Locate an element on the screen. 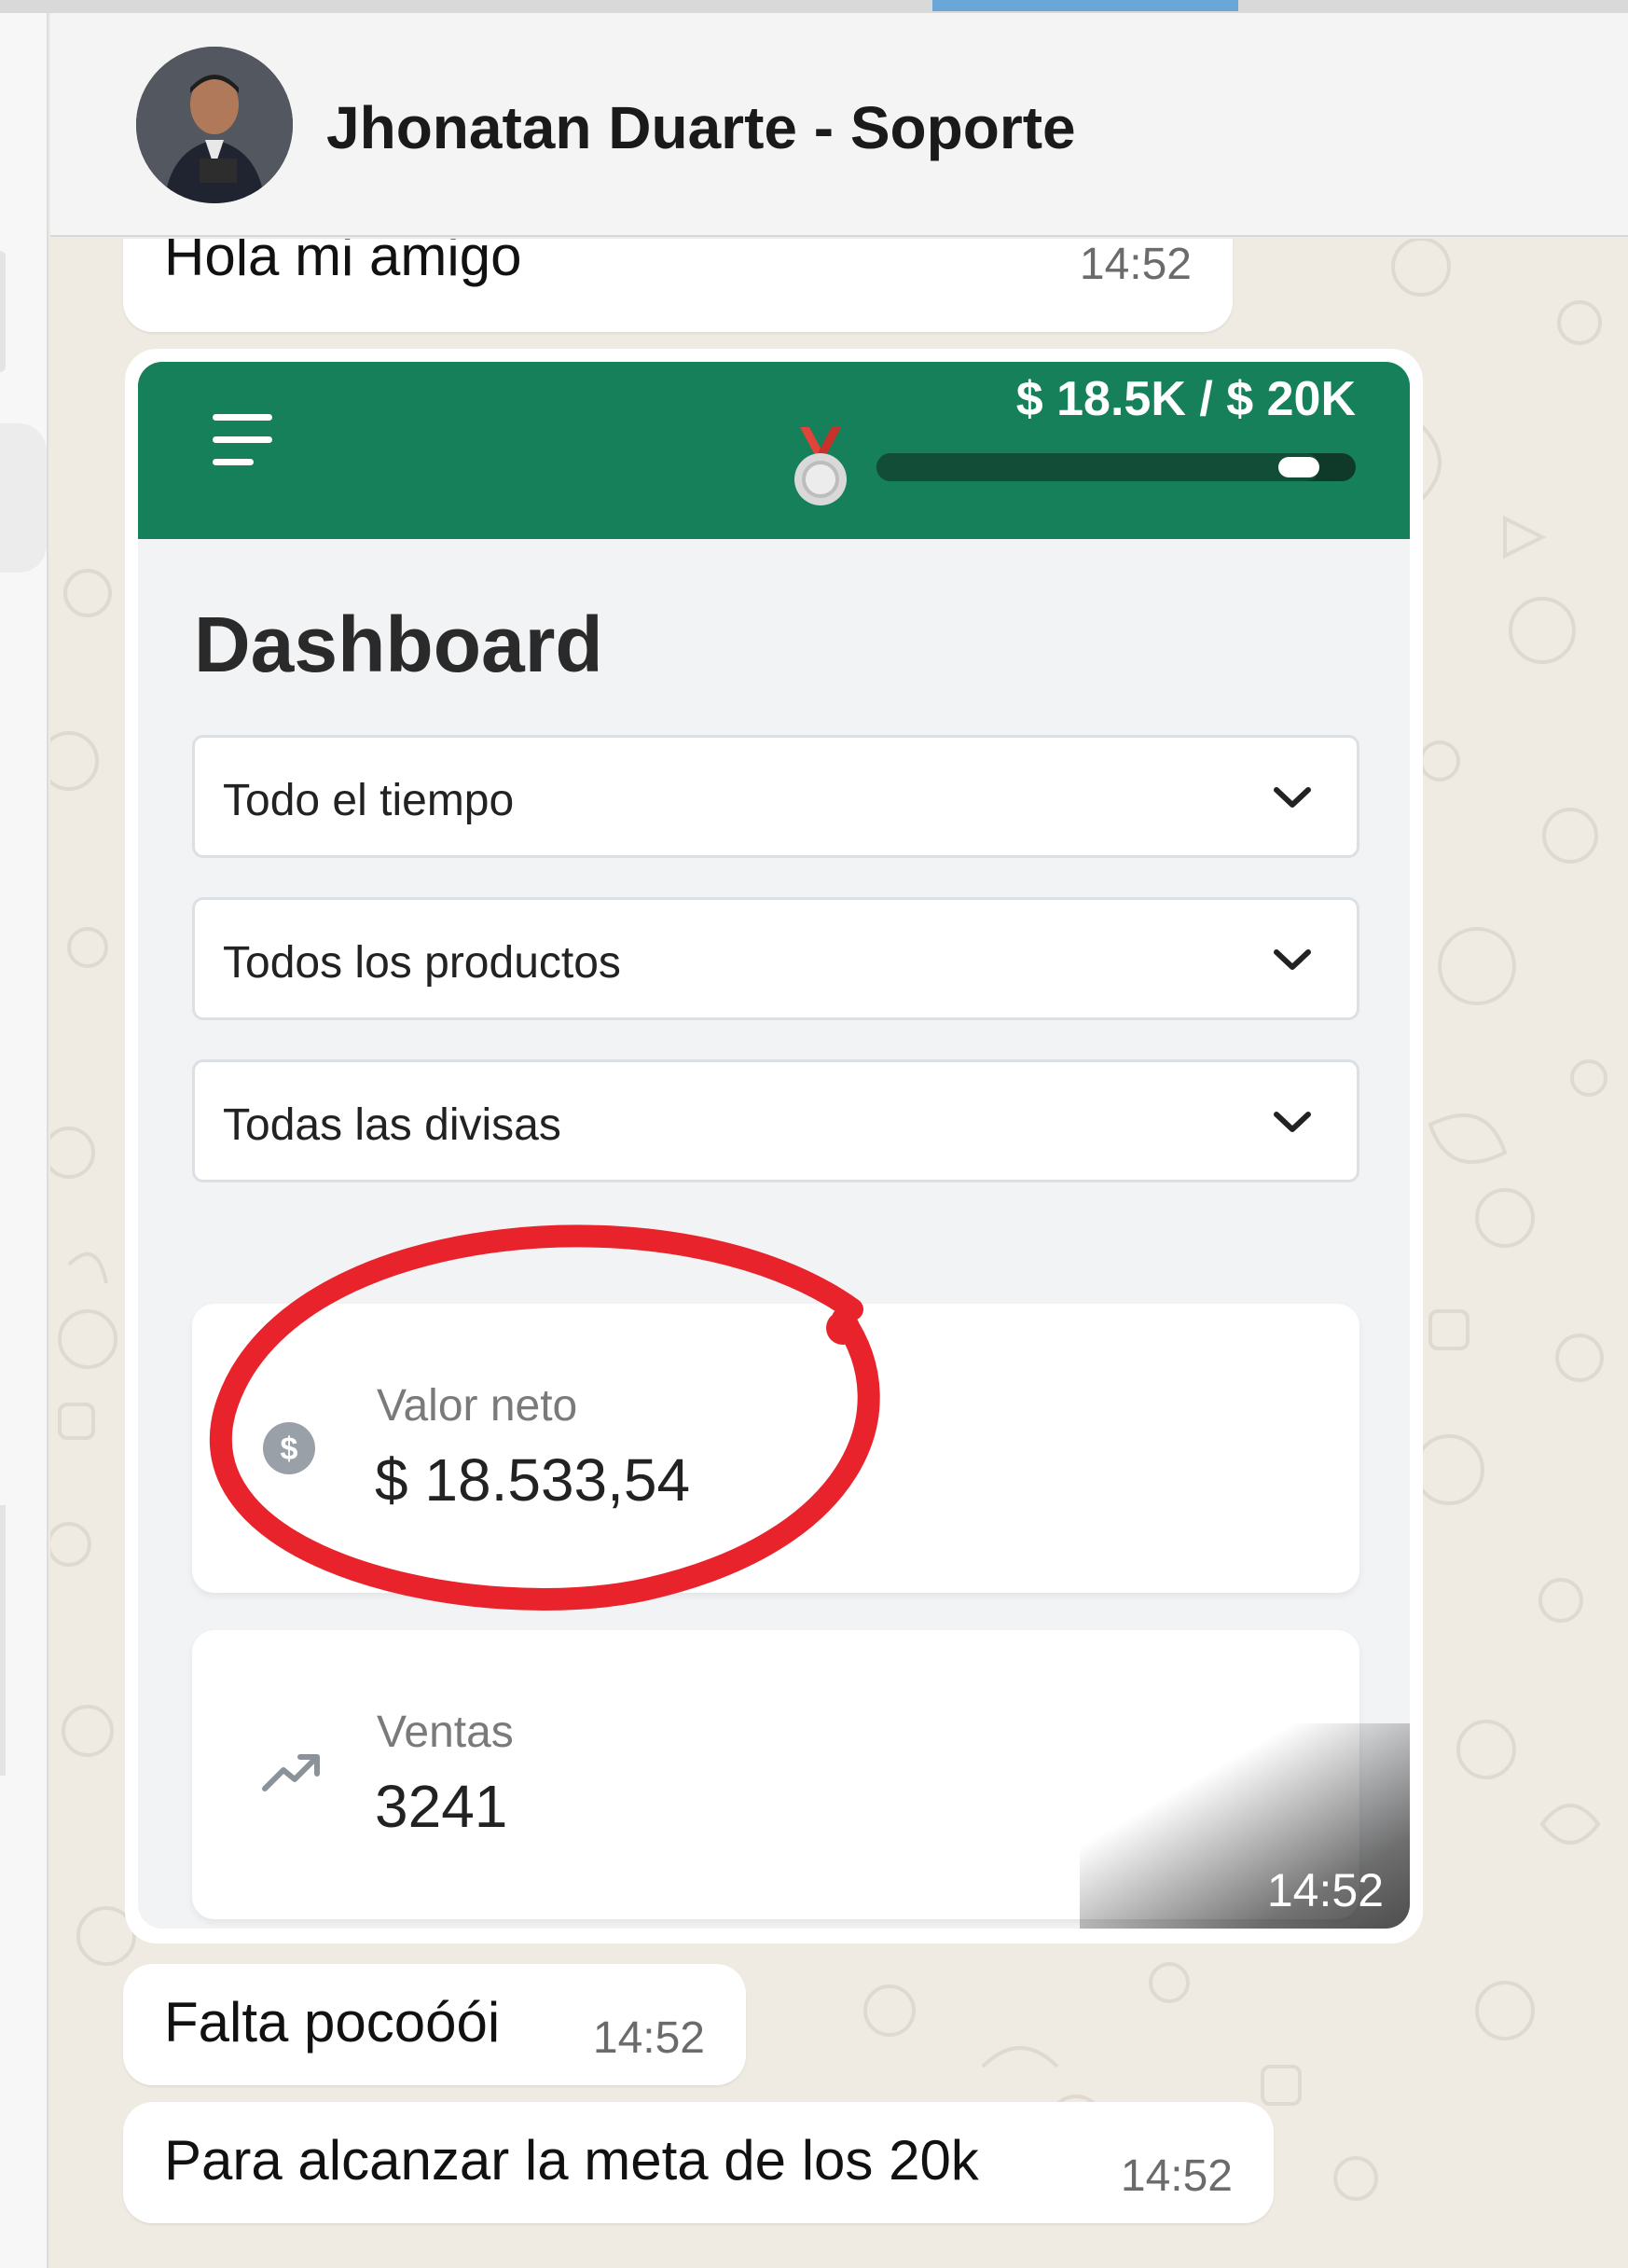 This screenshot has width=1628, height=2268. left-side-panel is located at coordinates (24, 1140).